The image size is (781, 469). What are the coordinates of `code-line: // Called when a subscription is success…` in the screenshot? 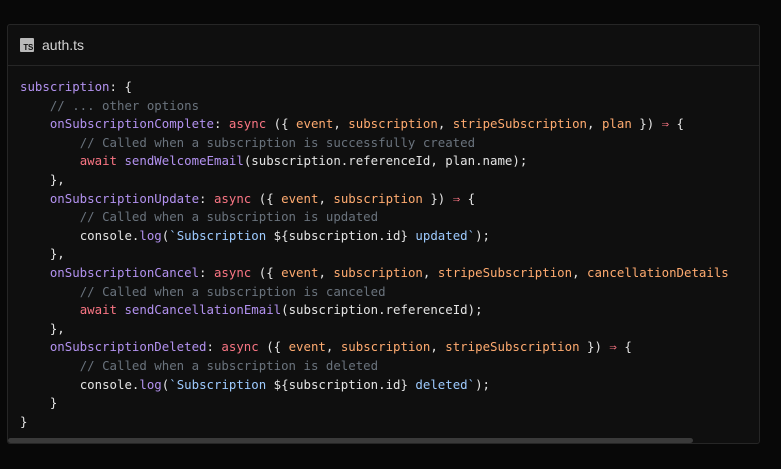 It's located at (389, 143).